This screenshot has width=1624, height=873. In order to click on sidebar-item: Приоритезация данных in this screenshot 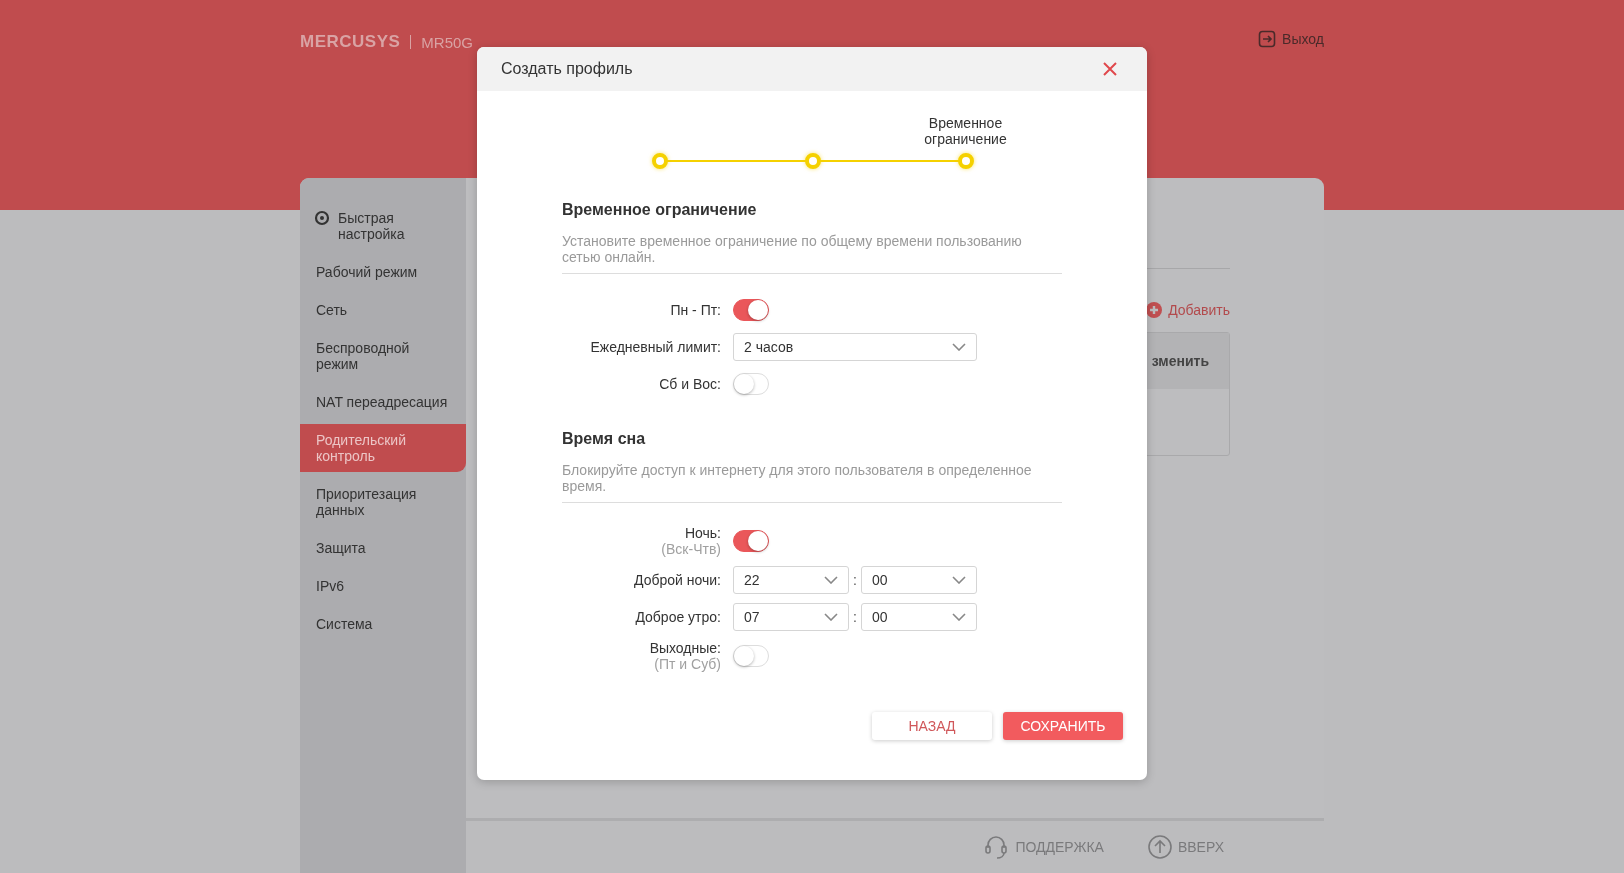, I will do `click(383, 502)`.